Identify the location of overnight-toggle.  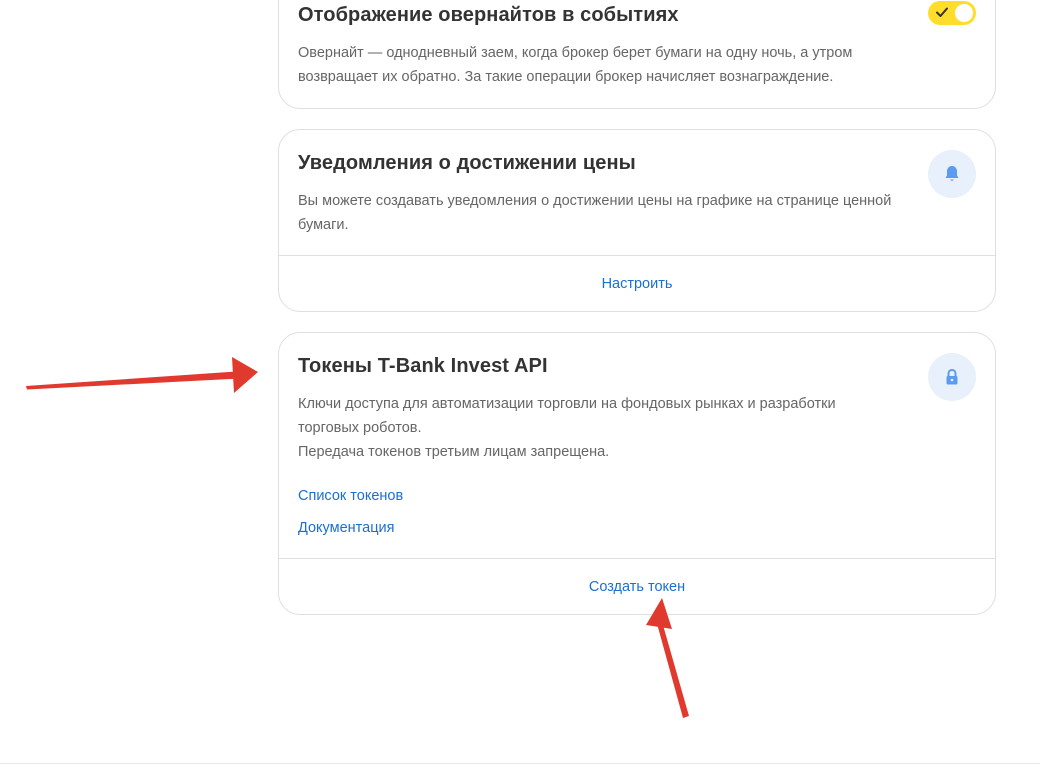
(952, 13).